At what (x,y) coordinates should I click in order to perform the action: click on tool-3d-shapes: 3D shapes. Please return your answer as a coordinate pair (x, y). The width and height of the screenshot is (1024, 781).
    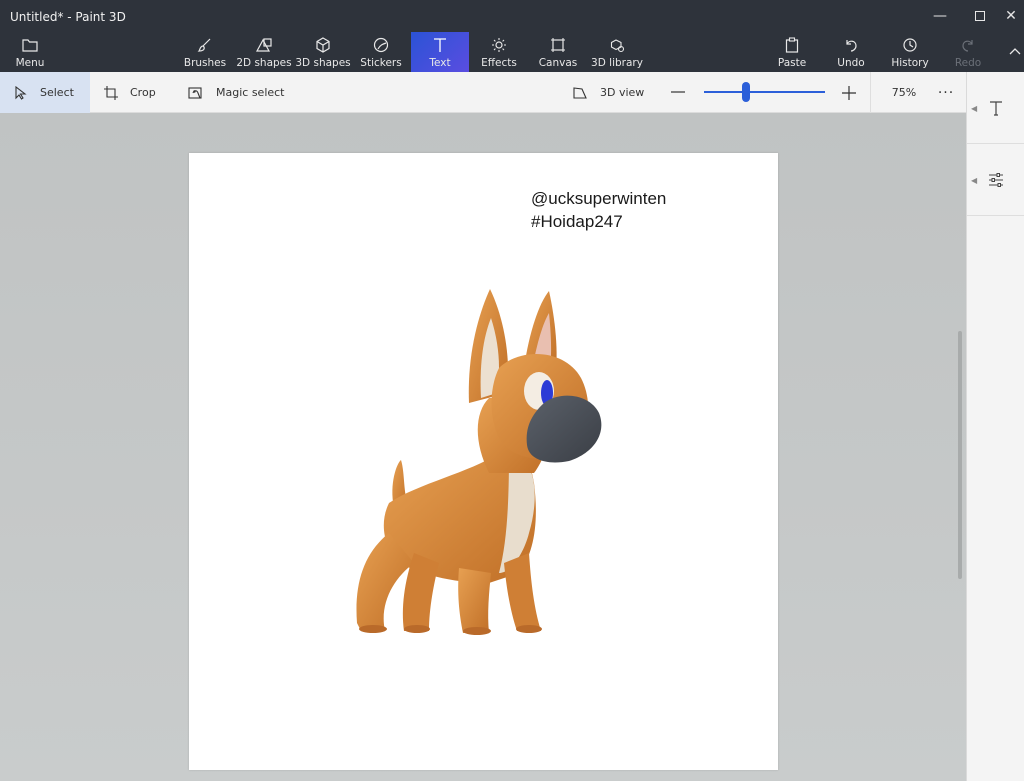
    Looking at the image, I should click on (323, 52).